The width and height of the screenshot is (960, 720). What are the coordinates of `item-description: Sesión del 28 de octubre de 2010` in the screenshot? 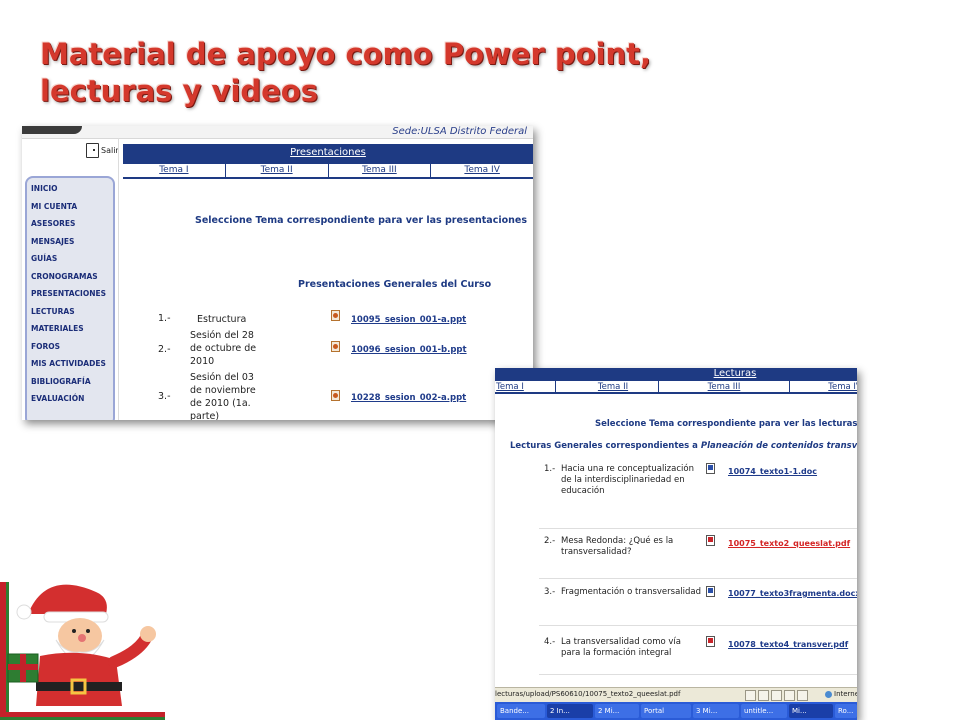 It's located at (223, 348).